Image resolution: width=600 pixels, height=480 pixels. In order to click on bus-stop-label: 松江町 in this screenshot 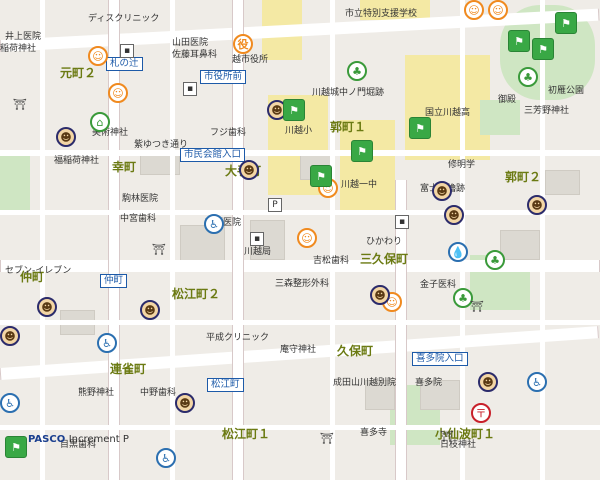, I will do `click(225, 385)`.